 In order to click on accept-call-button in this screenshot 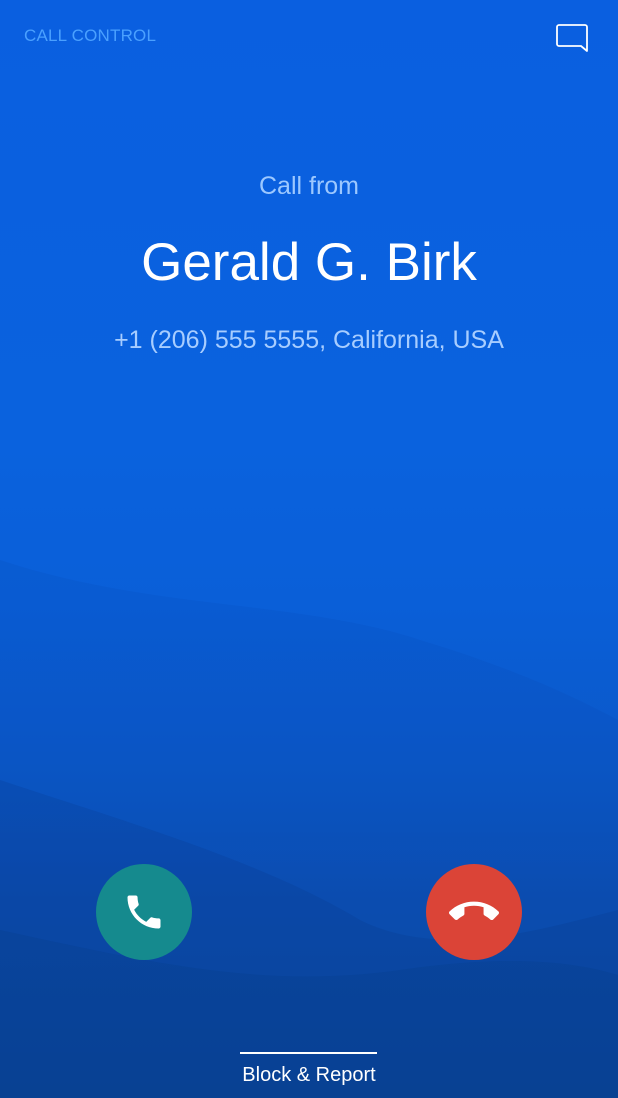, I will do `click(144, 912)`.